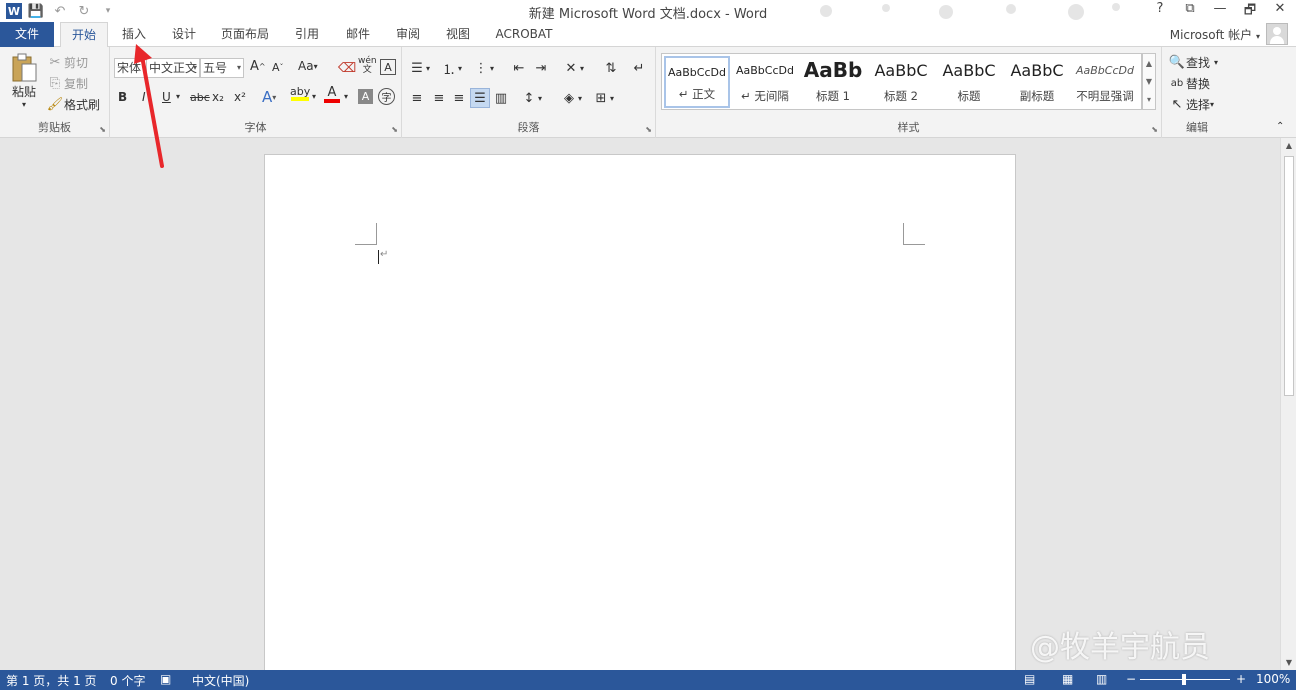 The width and height of the screenshot is (1296, 690). I want to click on increase-indent-button: ⇥, so click(541, 68).